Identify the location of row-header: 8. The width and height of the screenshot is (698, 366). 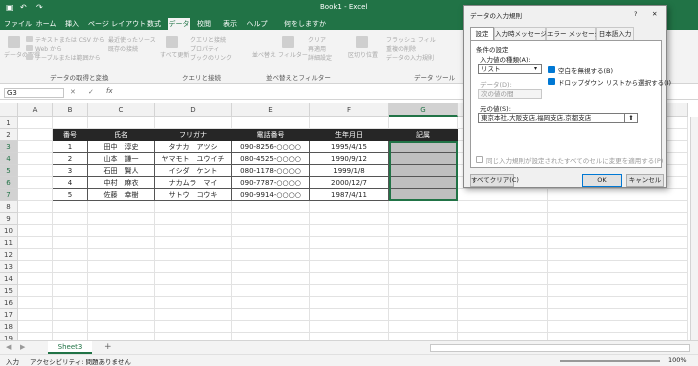
(9, 207).